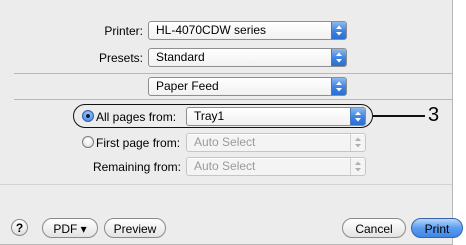 This screenshot has width=466, height=245. I want to click on first-page-label: First page from:, so click(138, 143).